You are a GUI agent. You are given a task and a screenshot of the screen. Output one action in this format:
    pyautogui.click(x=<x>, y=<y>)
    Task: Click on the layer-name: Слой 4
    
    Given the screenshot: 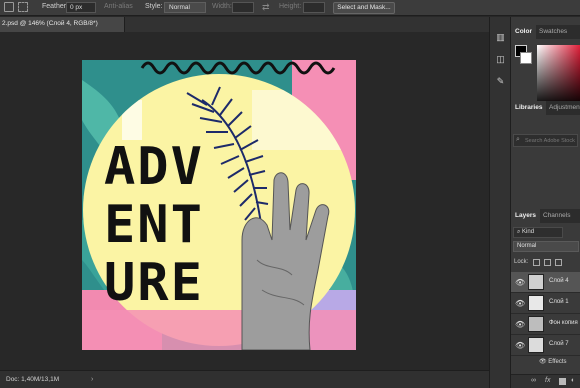 What is the action you would take?
    pyautogui.click(x=559, y=281)
    